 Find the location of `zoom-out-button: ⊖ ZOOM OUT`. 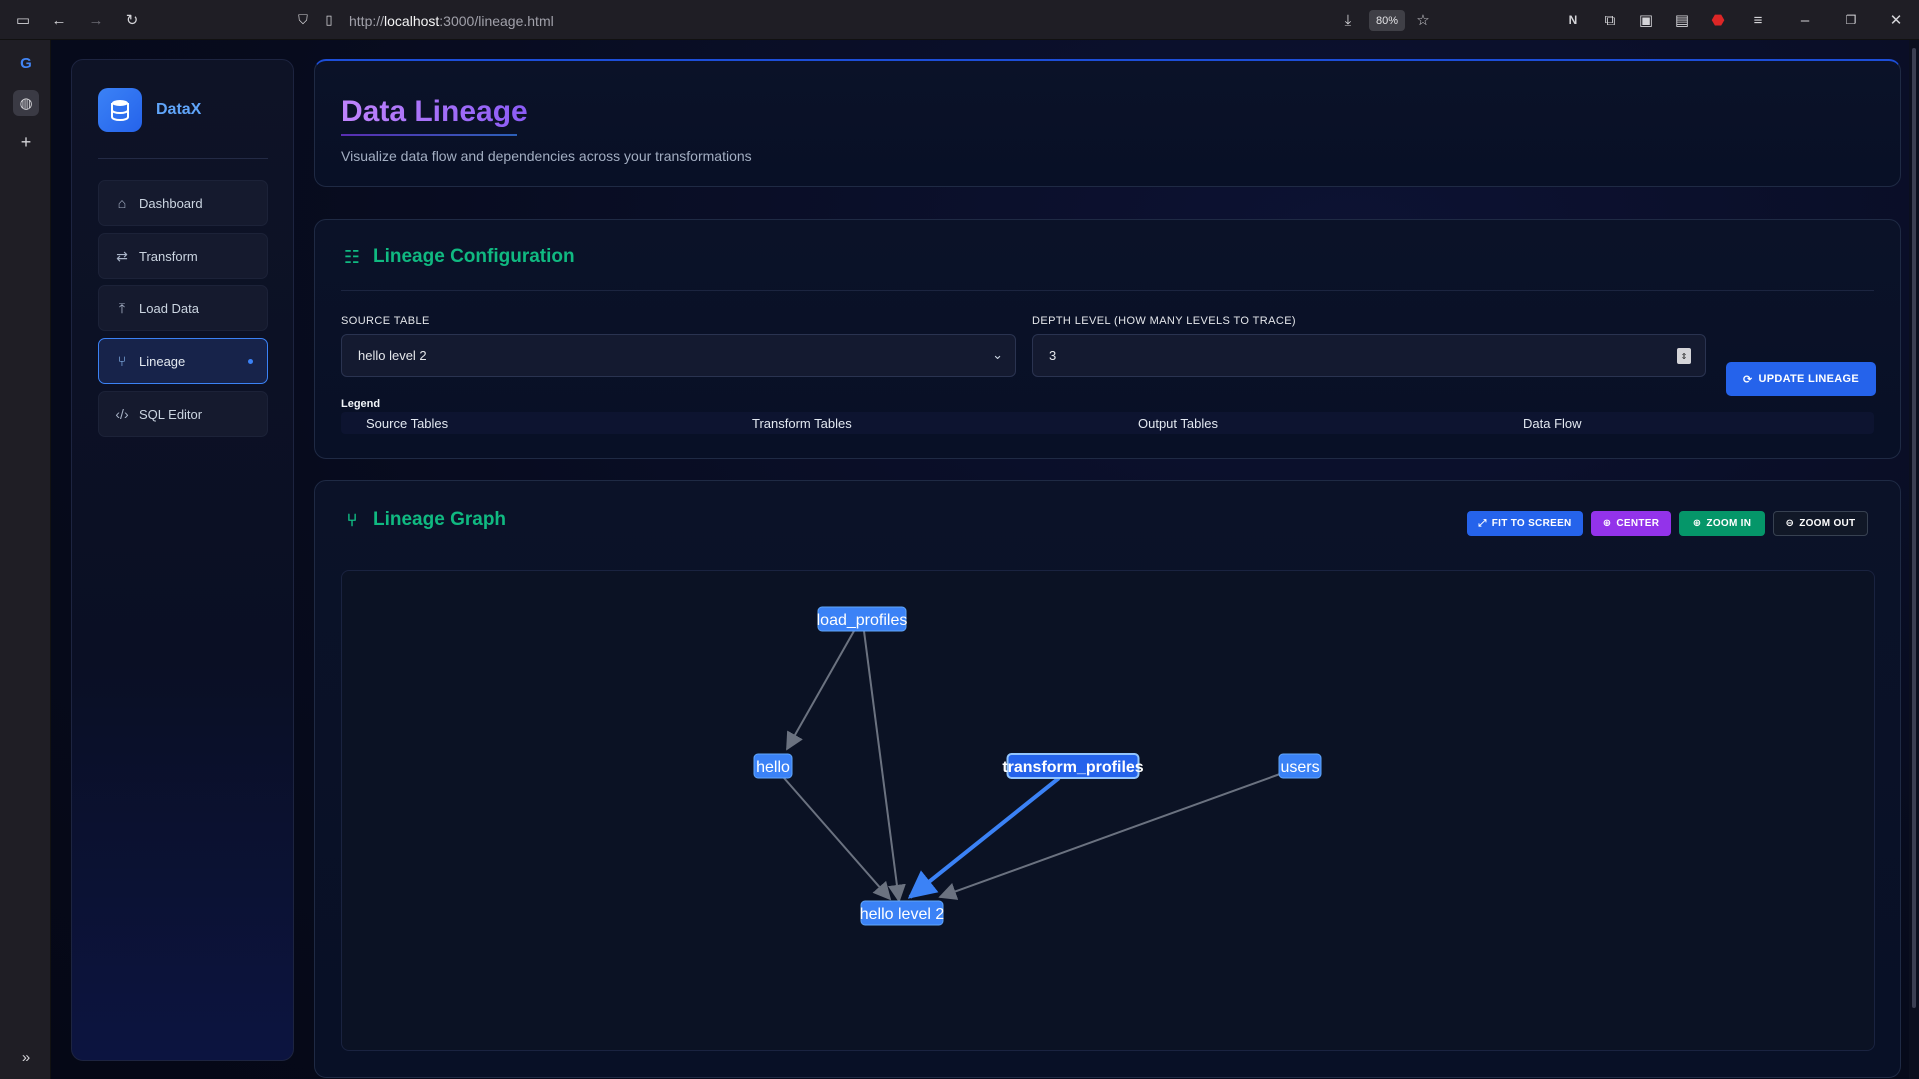

zoom-out-button: ⊖ ZOOM OUT is located at coordinates (1820, 523).